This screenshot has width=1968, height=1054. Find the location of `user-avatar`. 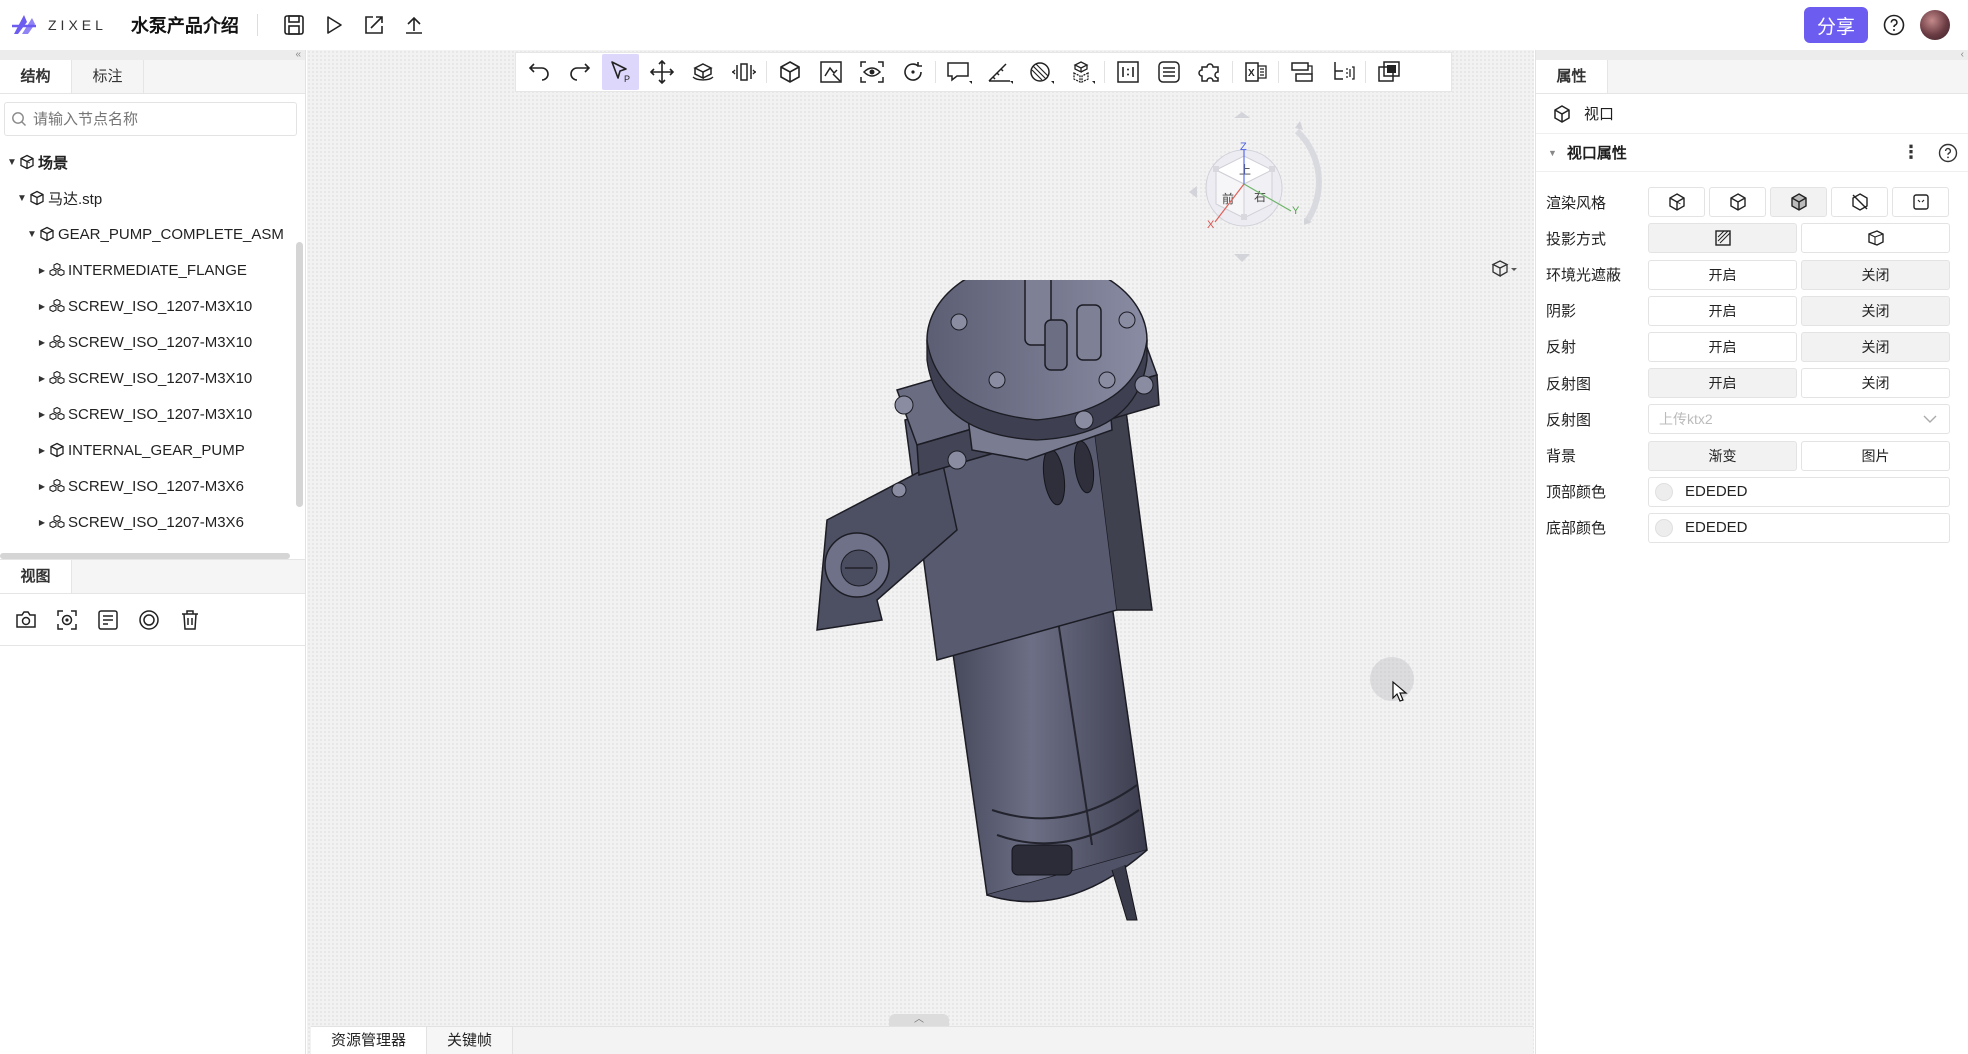

user-avatar is located at coordinates (1935, 25).